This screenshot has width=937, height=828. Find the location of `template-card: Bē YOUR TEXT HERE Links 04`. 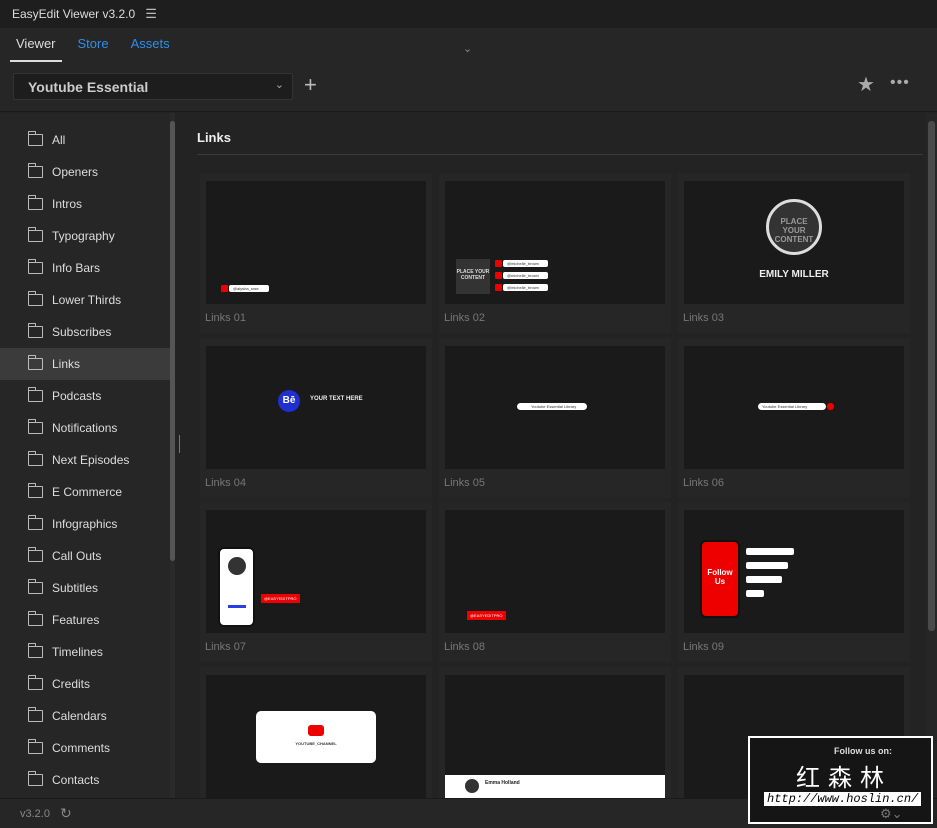

template-card: Bē YOUR TEXT HERE Links 04 is located at coordinates (316, 417).